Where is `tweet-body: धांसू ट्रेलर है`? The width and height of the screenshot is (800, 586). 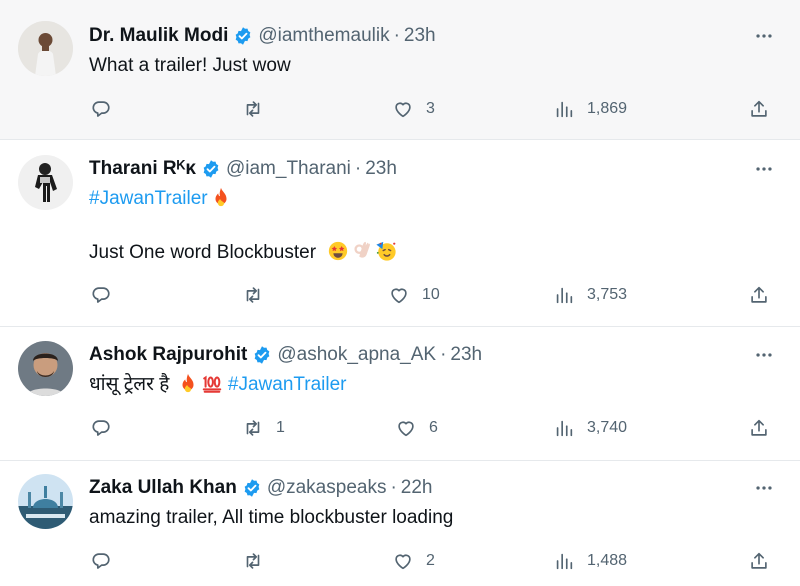
tweet-body: धांसू ट्रेलर है is located at coordinates (129, 384).